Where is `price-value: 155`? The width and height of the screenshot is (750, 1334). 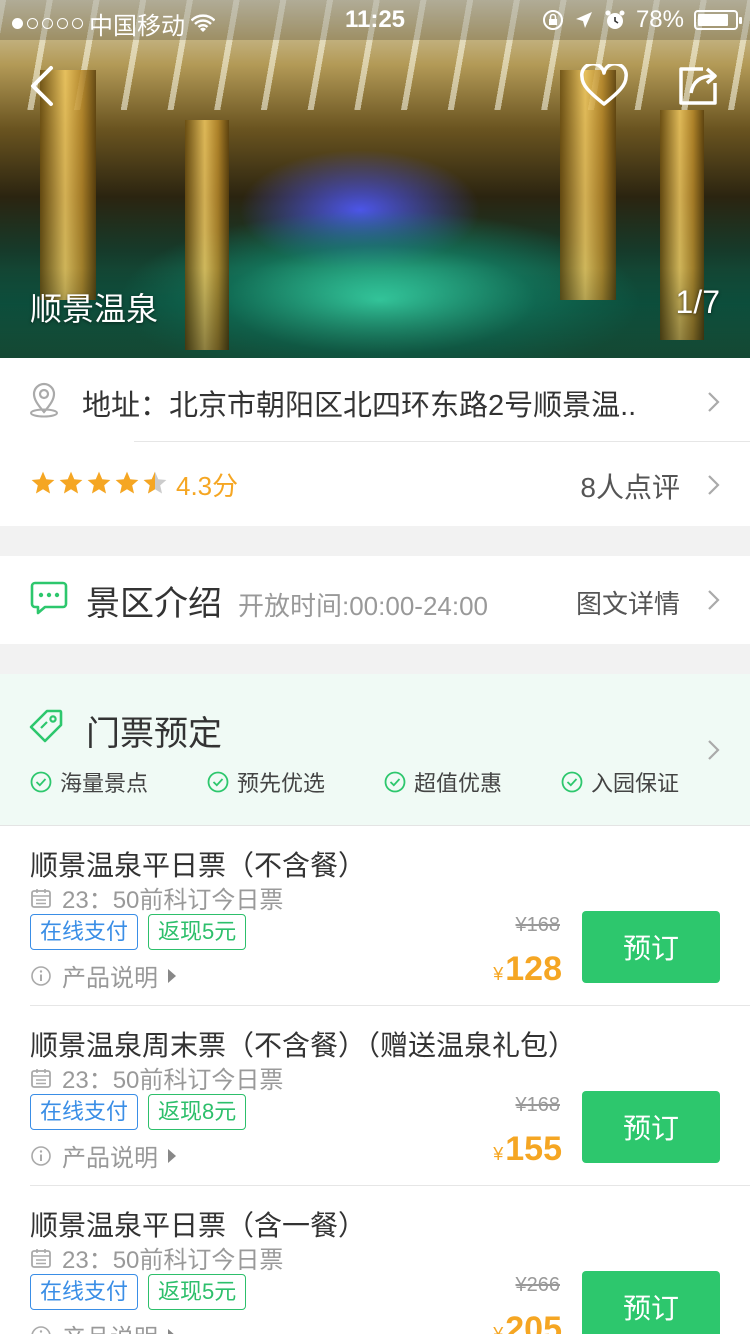 price-value: 155 is located at coordinates (533, 1149).